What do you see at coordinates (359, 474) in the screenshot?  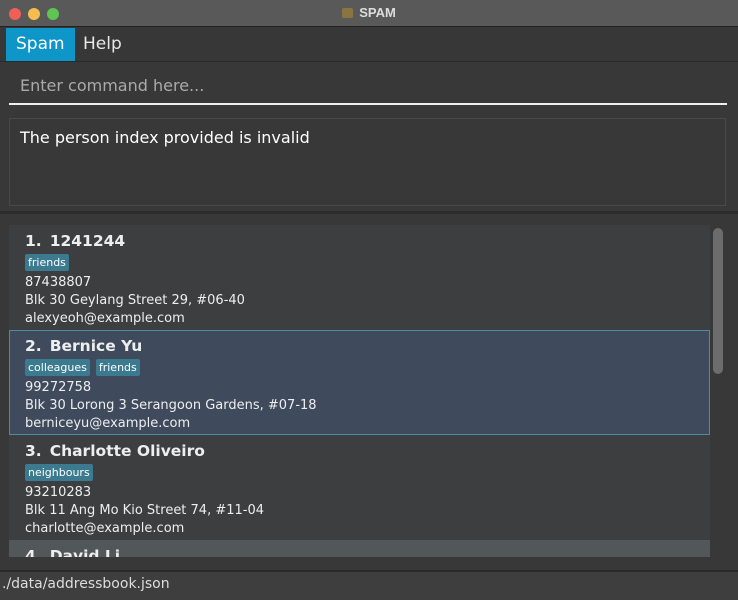 I see `tag-list: neighbours` at bounding box center [359, 474].